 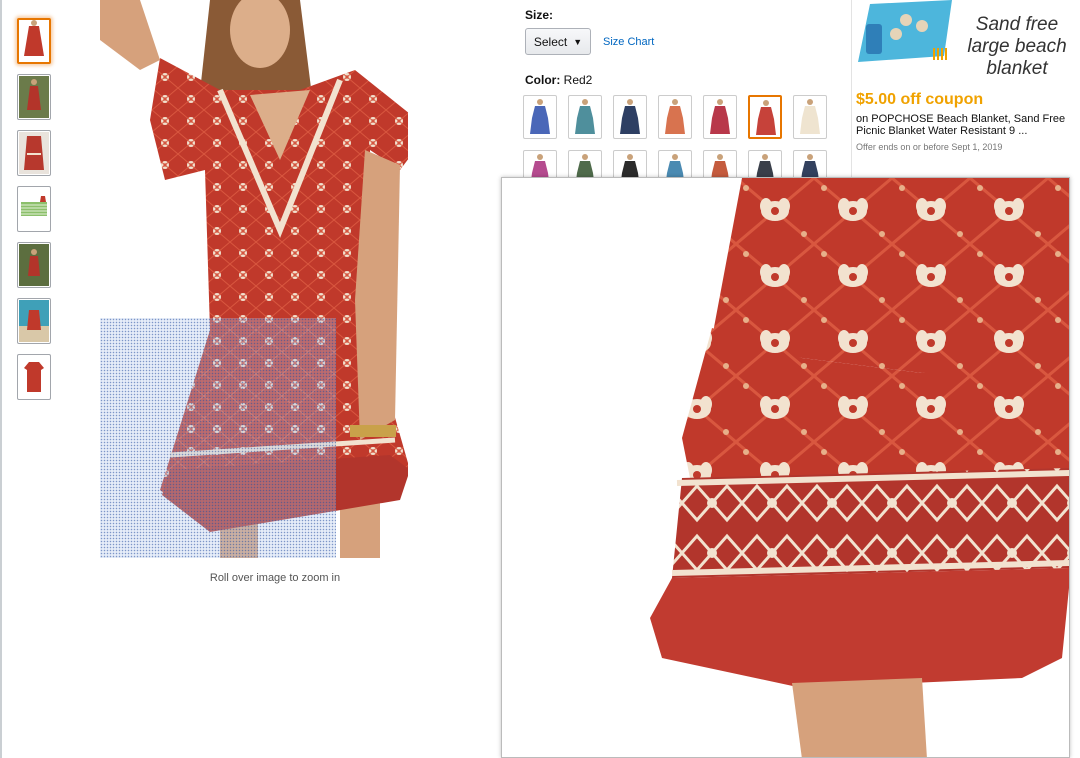 I want to click on thumbnail-red-dress-garden, so click(x=34, y=265).